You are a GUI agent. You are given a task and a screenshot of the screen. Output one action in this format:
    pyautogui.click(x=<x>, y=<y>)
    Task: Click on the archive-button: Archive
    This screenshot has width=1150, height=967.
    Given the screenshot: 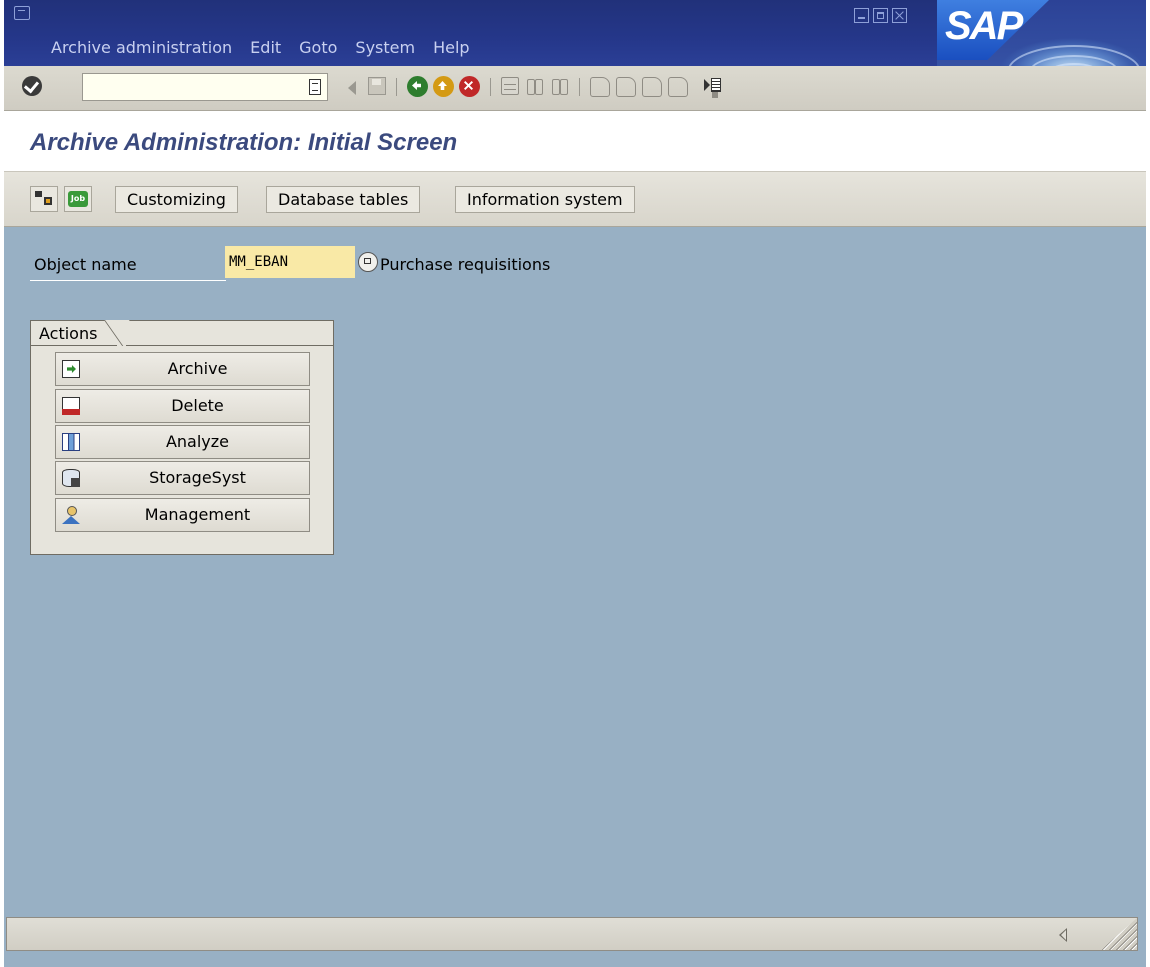 What is the action you would take?
    pyautogui.click(x=182, y=369)
    